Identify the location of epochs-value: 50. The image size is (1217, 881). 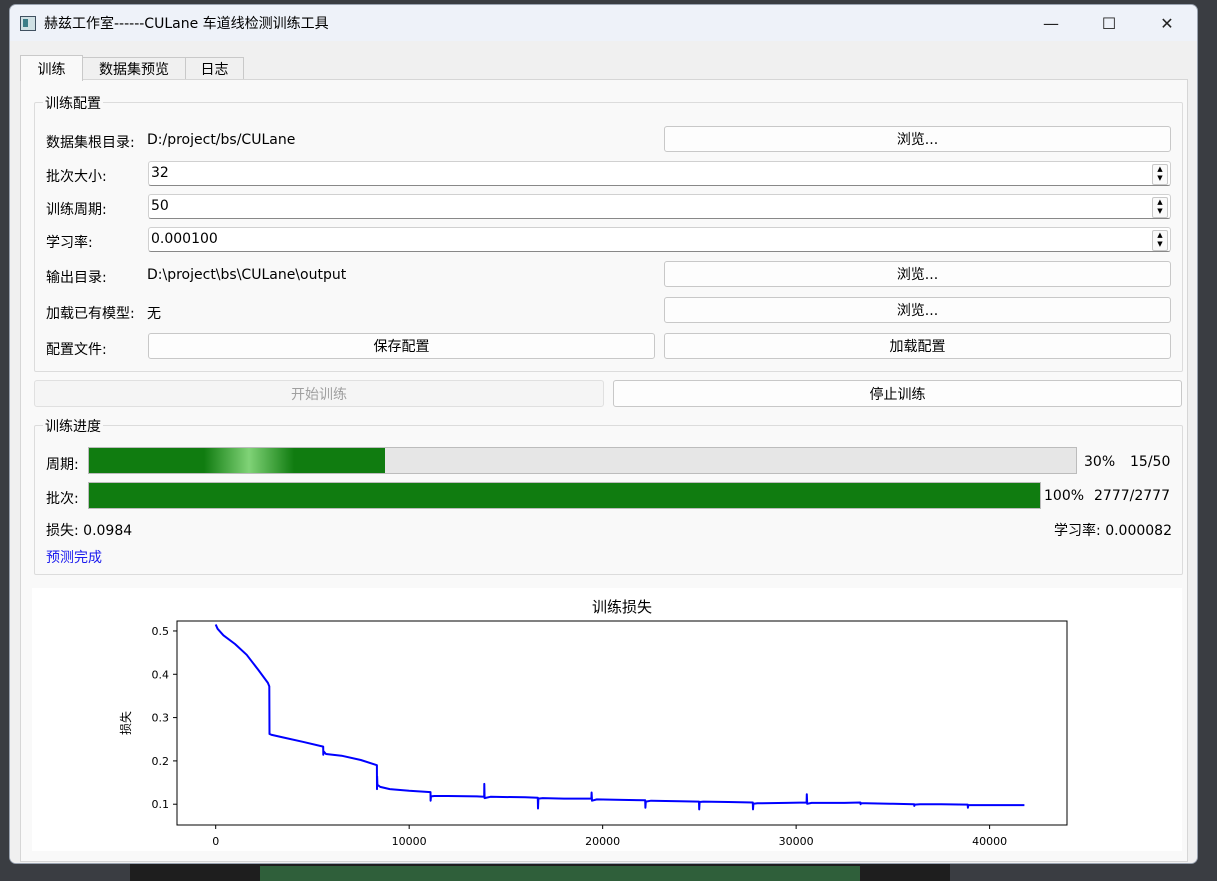
(160, 206).